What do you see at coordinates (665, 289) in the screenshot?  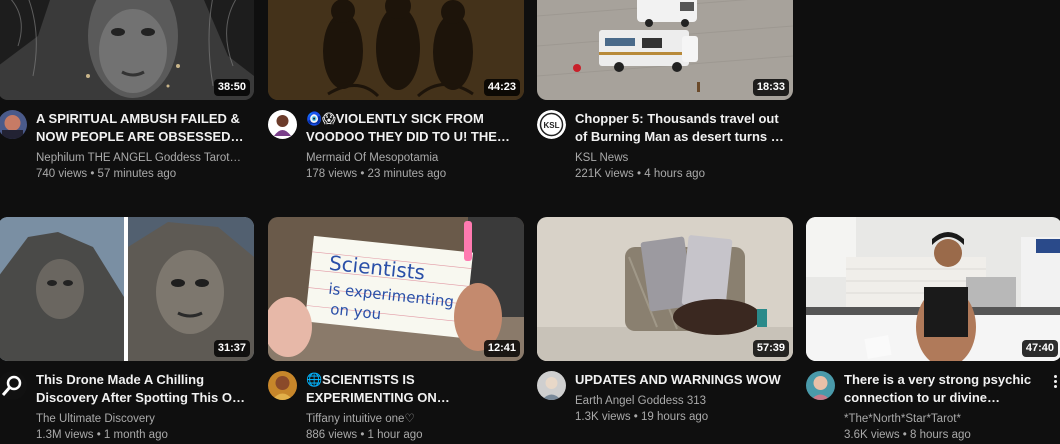 I see `video-thumbnail: 57:39` at bounding box center [665, 289].